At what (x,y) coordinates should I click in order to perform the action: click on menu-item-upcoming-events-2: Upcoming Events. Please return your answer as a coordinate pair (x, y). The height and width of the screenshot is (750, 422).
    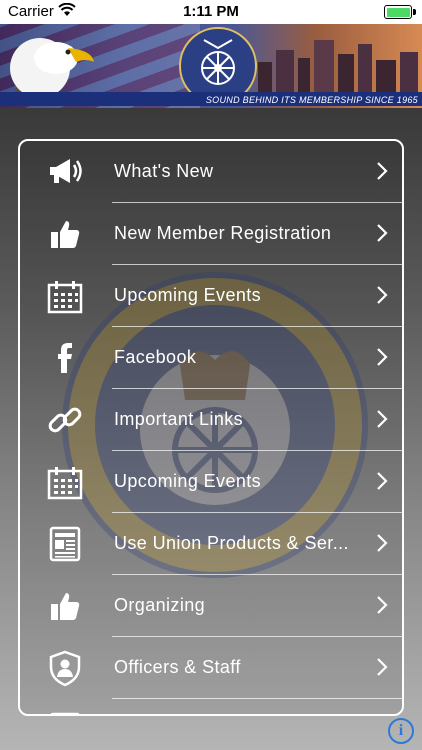
    Looking at the image, I should click on (211, 482).